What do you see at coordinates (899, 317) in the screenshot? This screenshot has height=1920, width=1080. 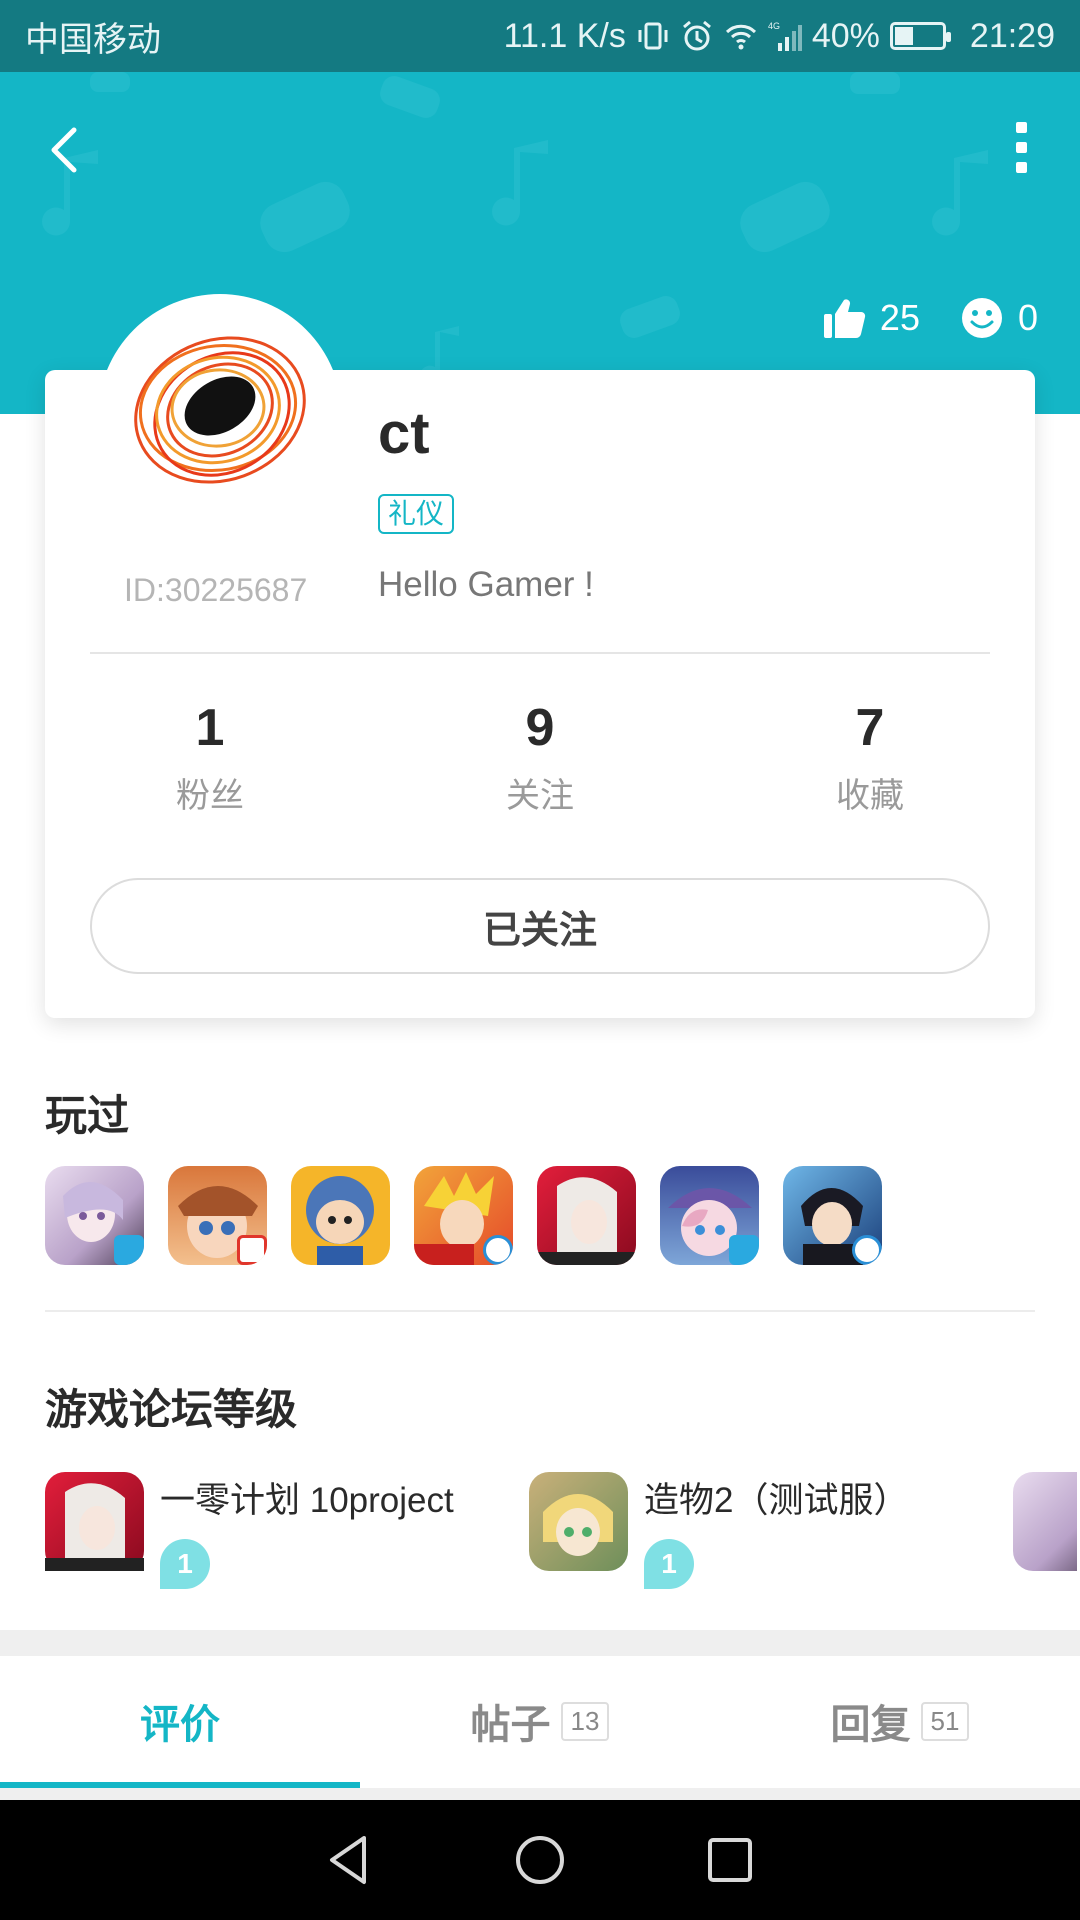 I see `likes-count: 25` at bounding box center [899, 317].